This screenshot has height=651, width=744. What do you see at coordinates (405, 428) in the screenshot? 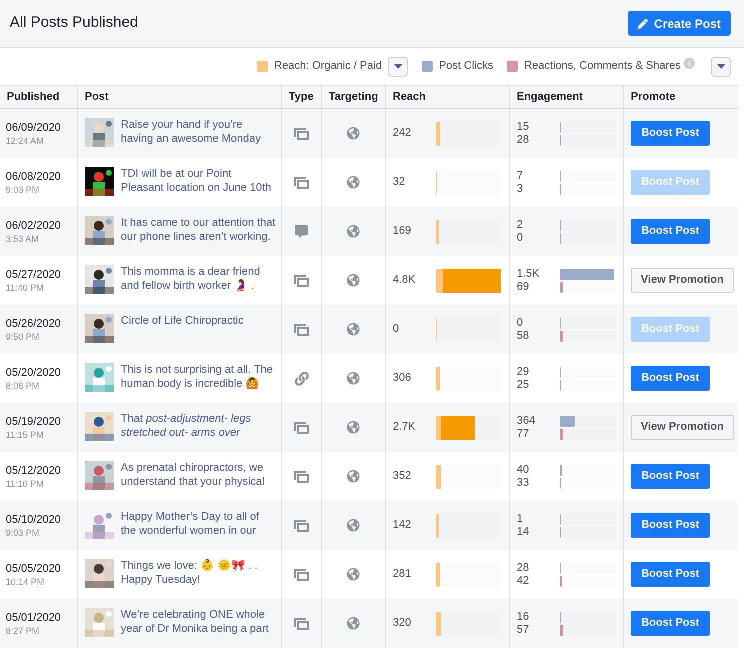
I see `reach-count: 2.7K` at bounding box center [405, 428].